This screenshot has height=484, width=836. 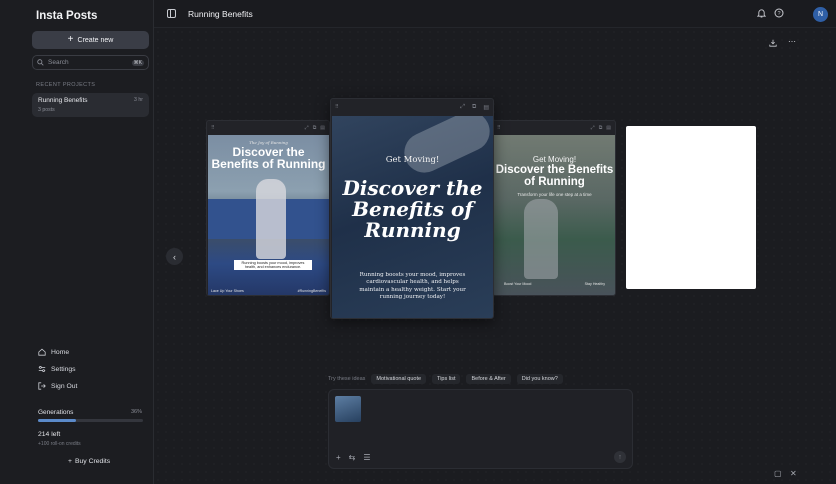 I want to click on nav-settings-label: Settings, so click(x=63, y=369).